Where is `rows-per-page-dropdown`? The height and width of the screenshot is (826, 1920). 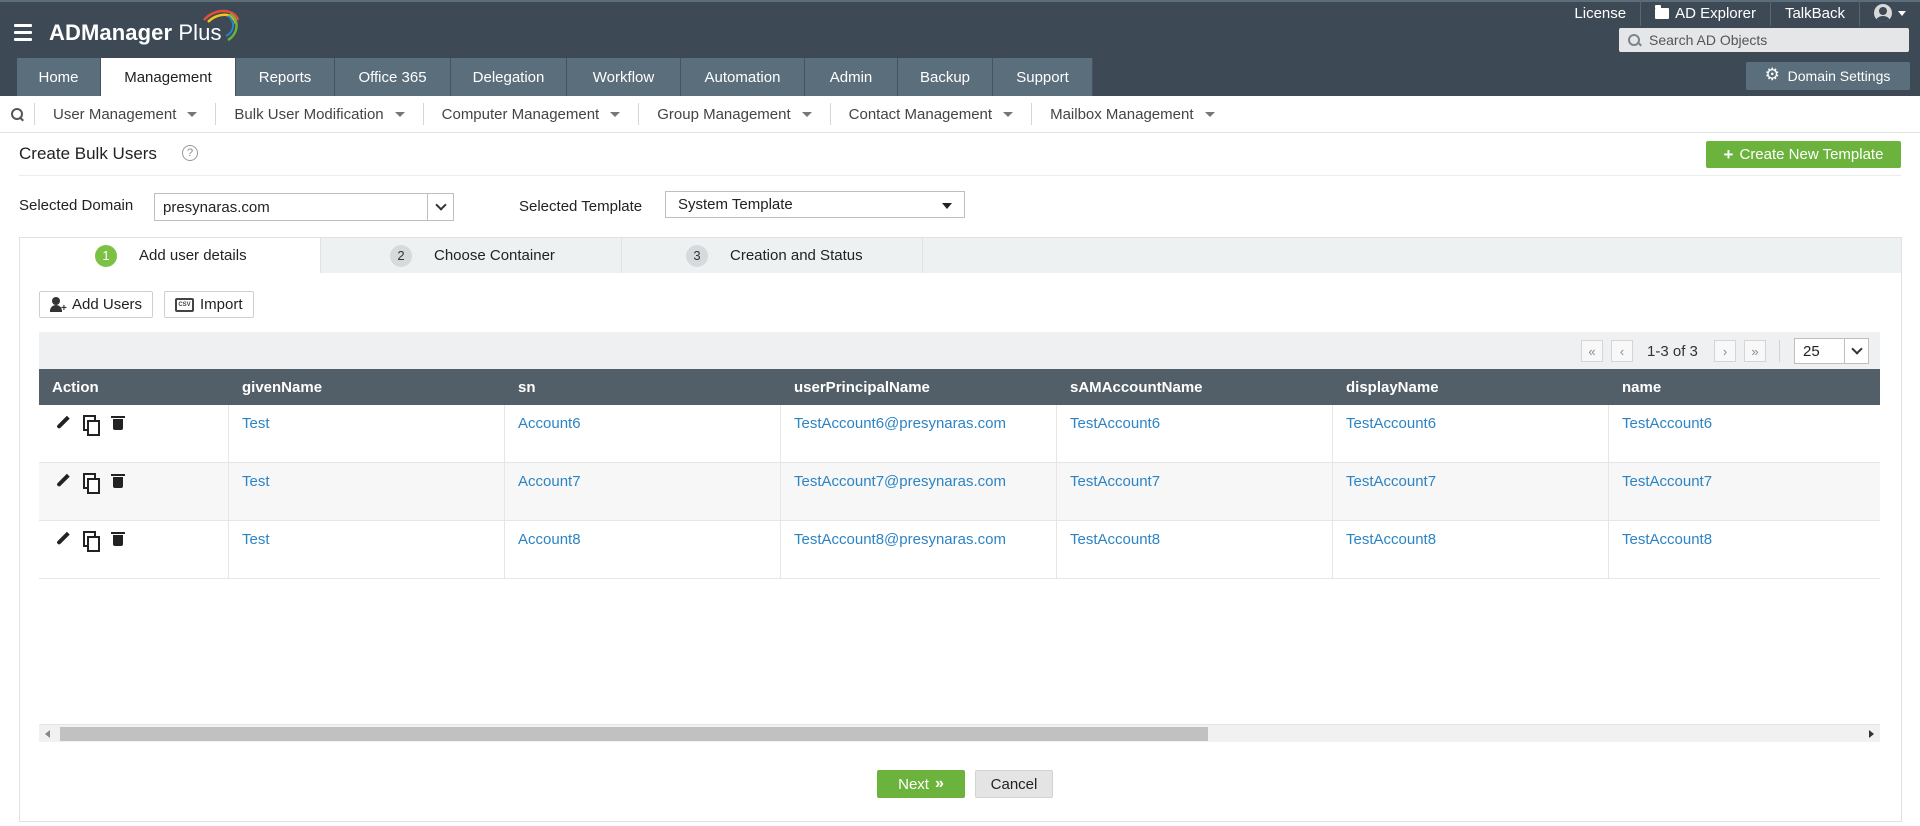
rows-per-page-dropdown is located at coordinates (1856, 351).